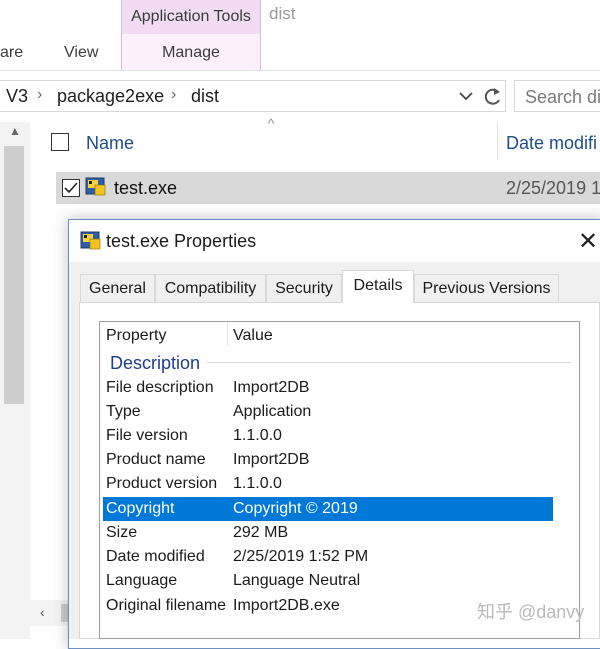 This screenshot has width=600, height=649. I want to click on column-header-property: Property, so click(136, 336).